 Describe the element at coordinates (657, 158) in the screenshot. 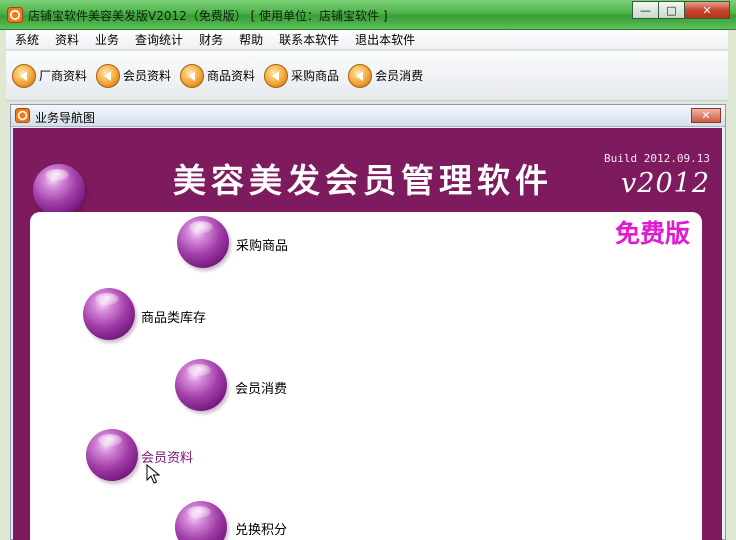

I see `build-label: Build 2012.09.13` at that location.